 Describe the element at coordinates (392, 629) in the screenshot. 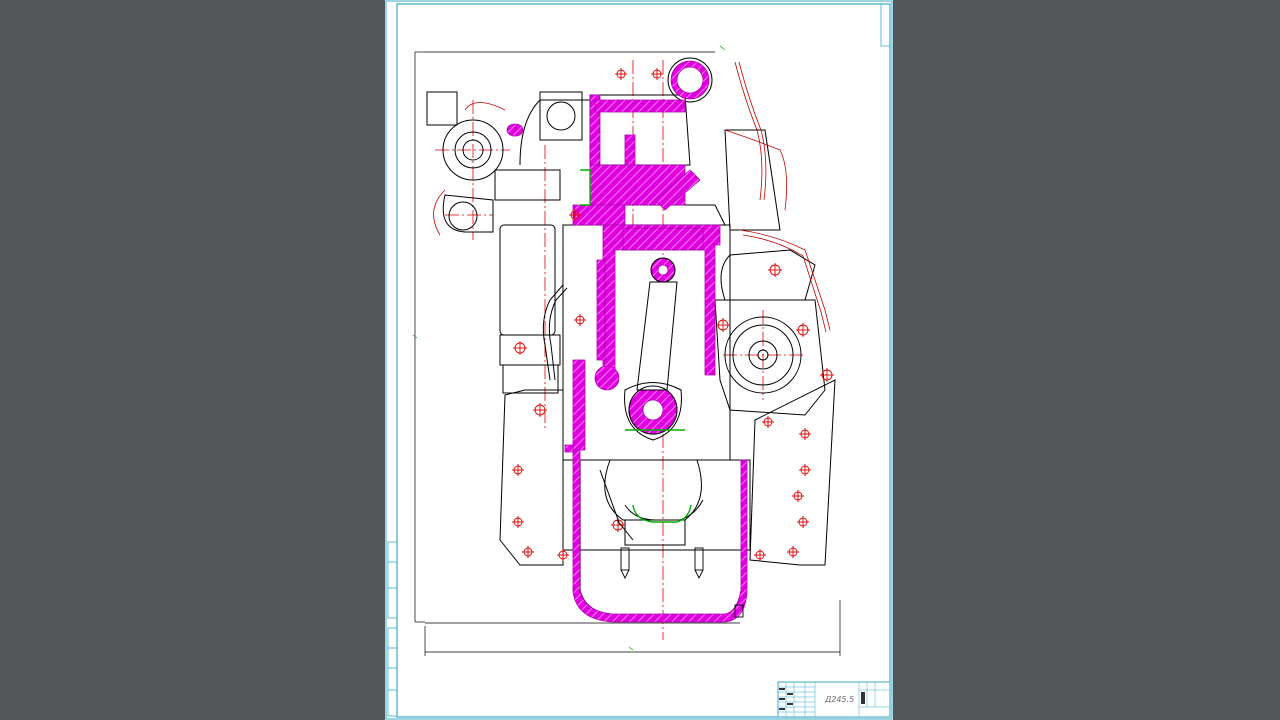

I see `side-stamp` at that location.